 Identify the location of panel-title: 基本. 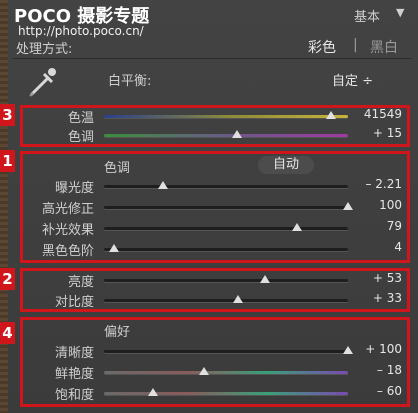
(367, 15).